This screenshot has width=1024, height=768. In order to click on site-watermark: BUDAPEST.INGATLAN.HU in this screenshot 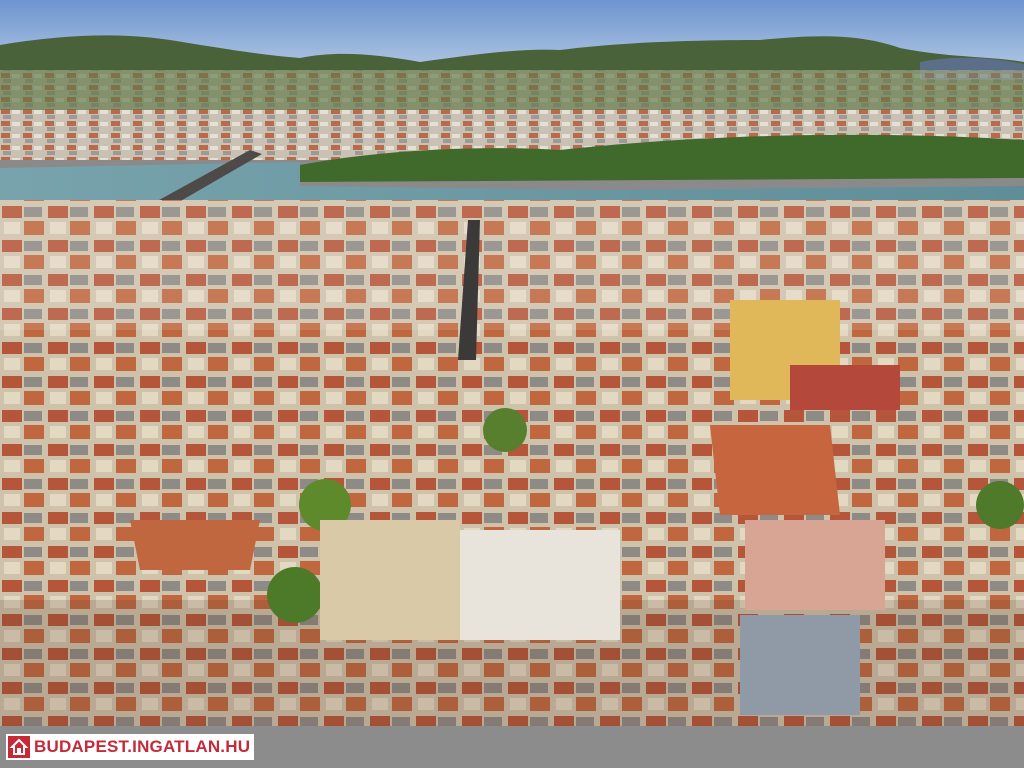, I will do `click(130, 747)`.